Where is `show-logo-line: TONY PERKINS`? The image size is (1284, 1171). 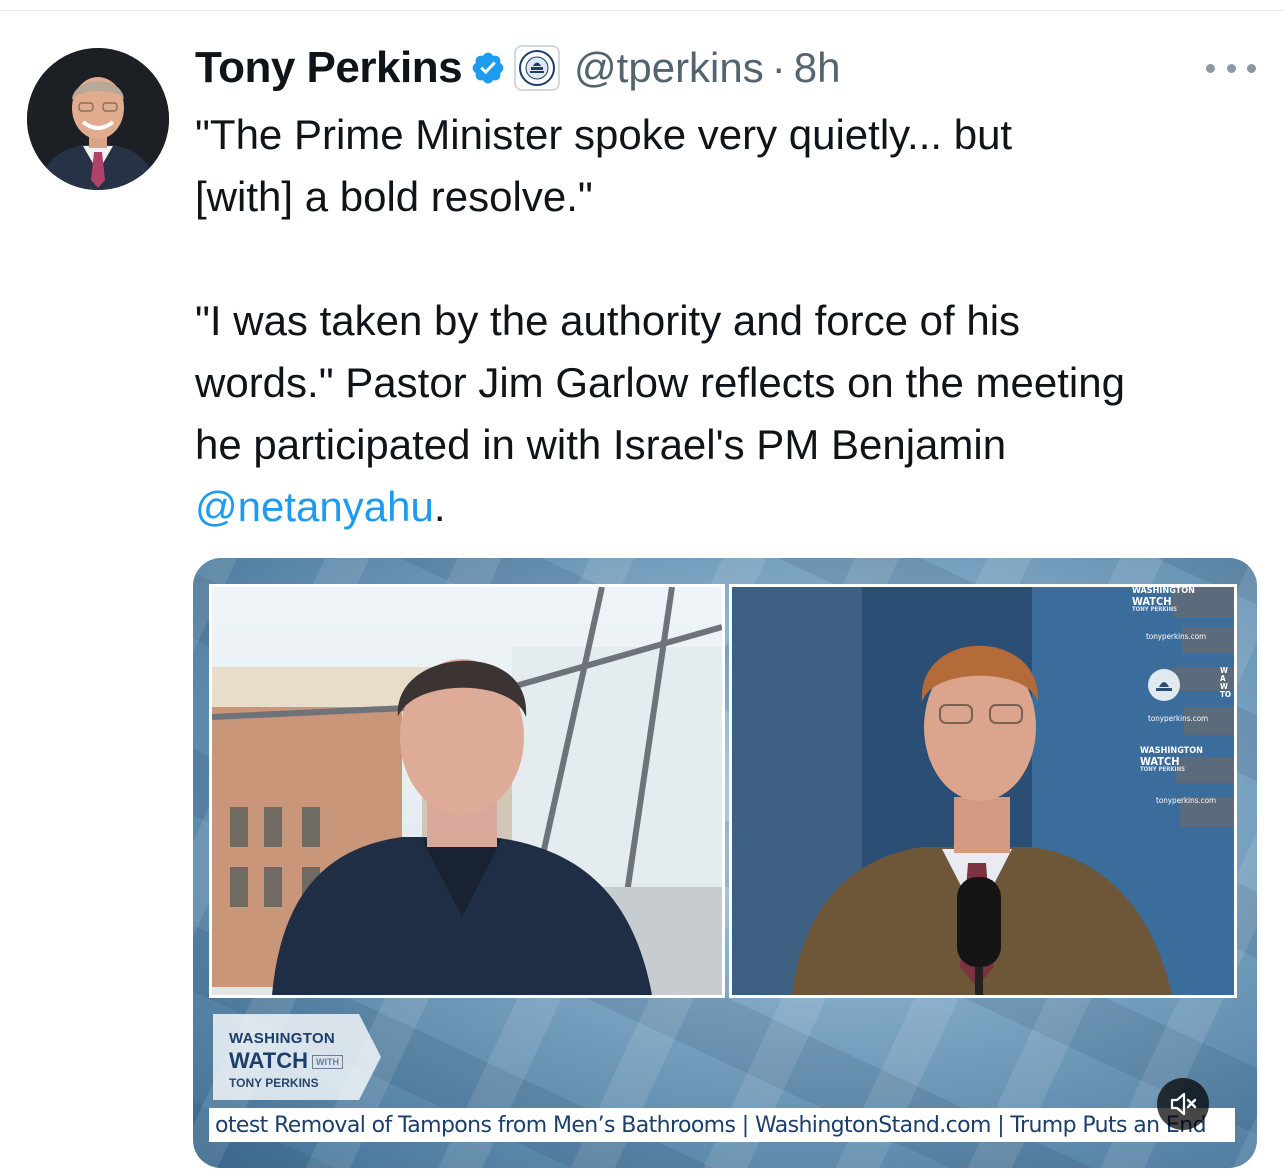
show-logo-line: TONY PERKINS is located at coordinates (274, 1083).